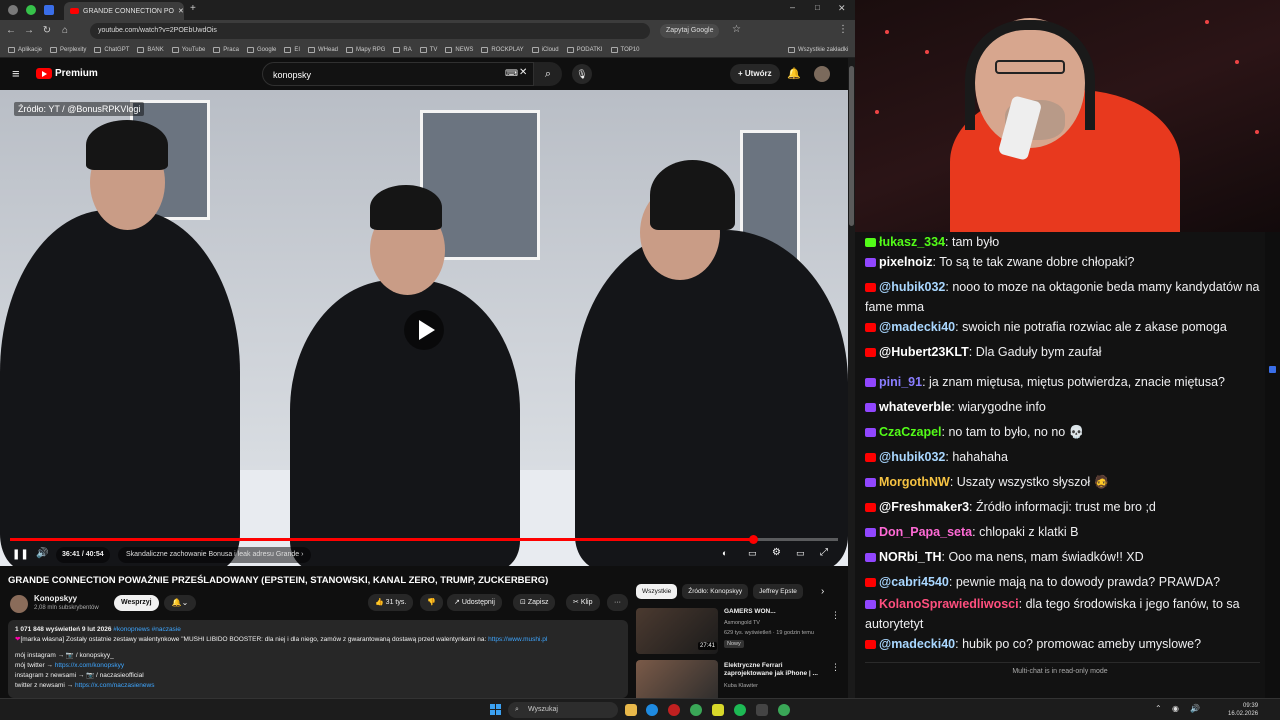 The height and width of the screenshot is (720, 1280). I want to click on chip-source: Źródło: Konopskyy, so click(715, 591).